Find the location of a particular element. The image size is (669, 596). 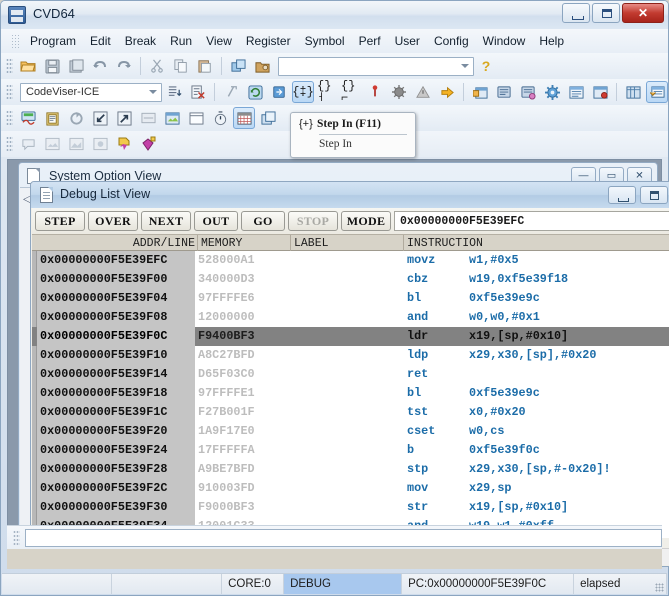

speech-icon is located at coordinates (28, 144).